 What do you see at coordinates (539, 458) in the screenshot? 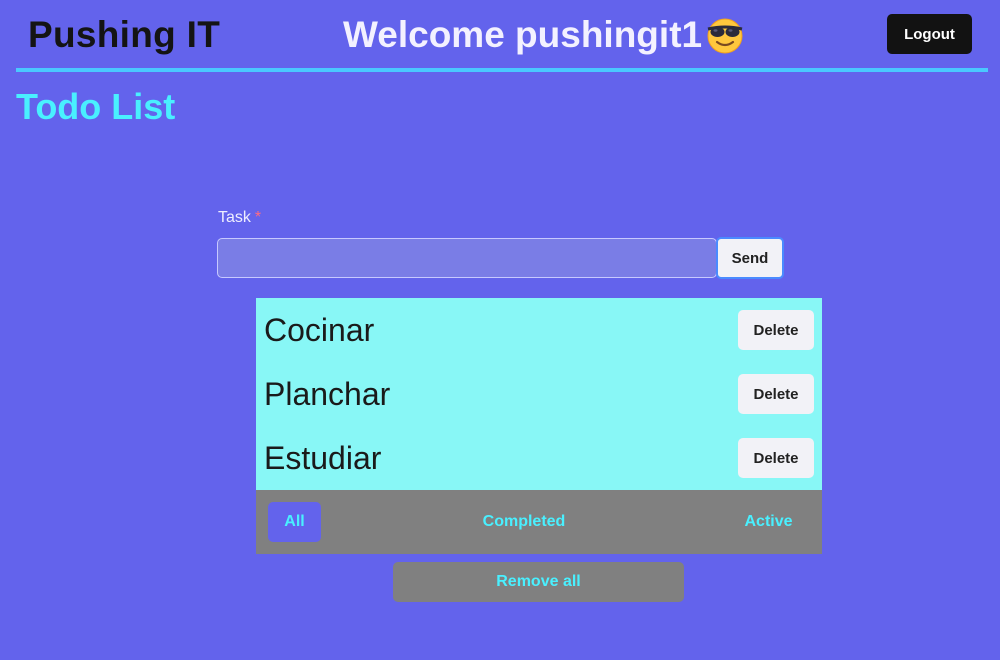
I see `todo-item: Estudiar Delete` at bounding box center [539, 458].